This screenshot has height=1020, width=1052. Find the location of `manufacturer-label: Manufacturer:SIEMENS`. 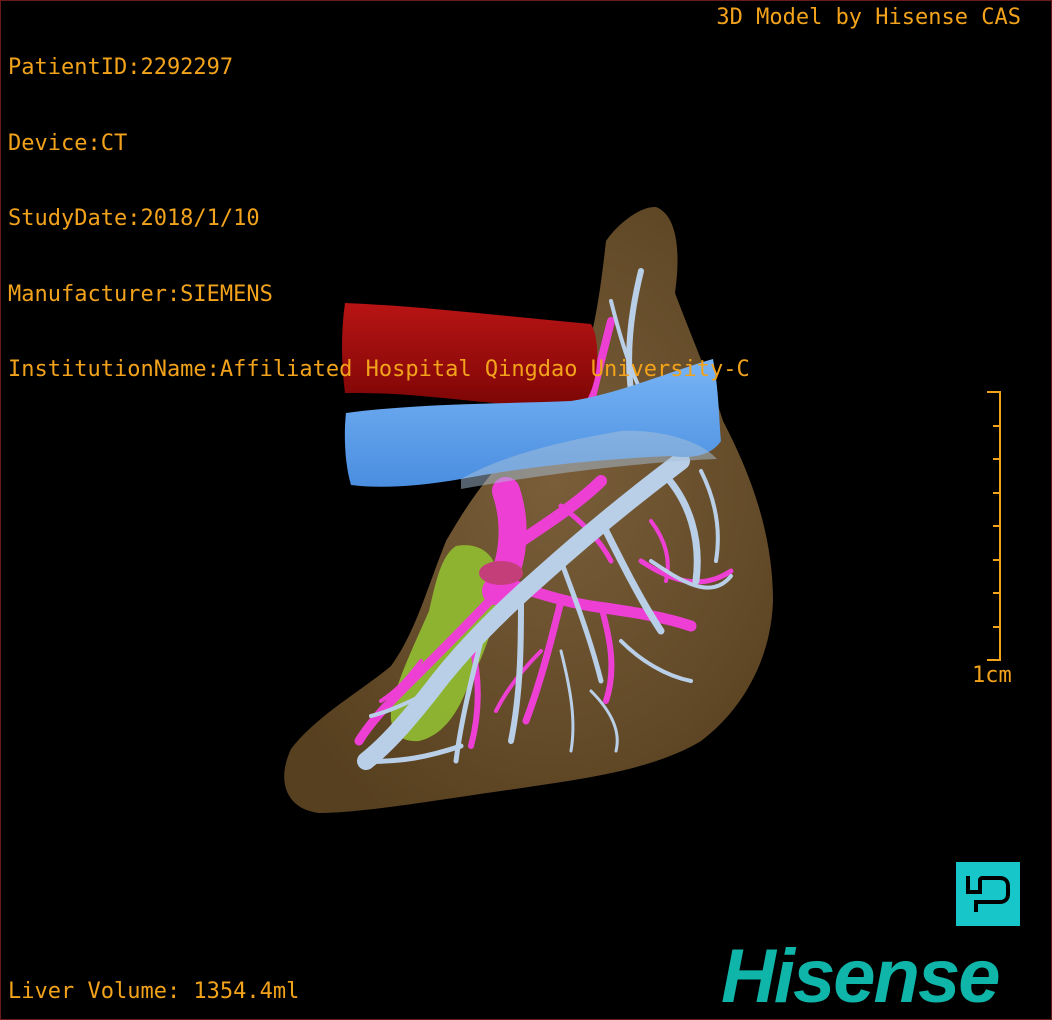

manufacturer-label: Manufacturer:SIEMENS is located at coordinates (140, 294).